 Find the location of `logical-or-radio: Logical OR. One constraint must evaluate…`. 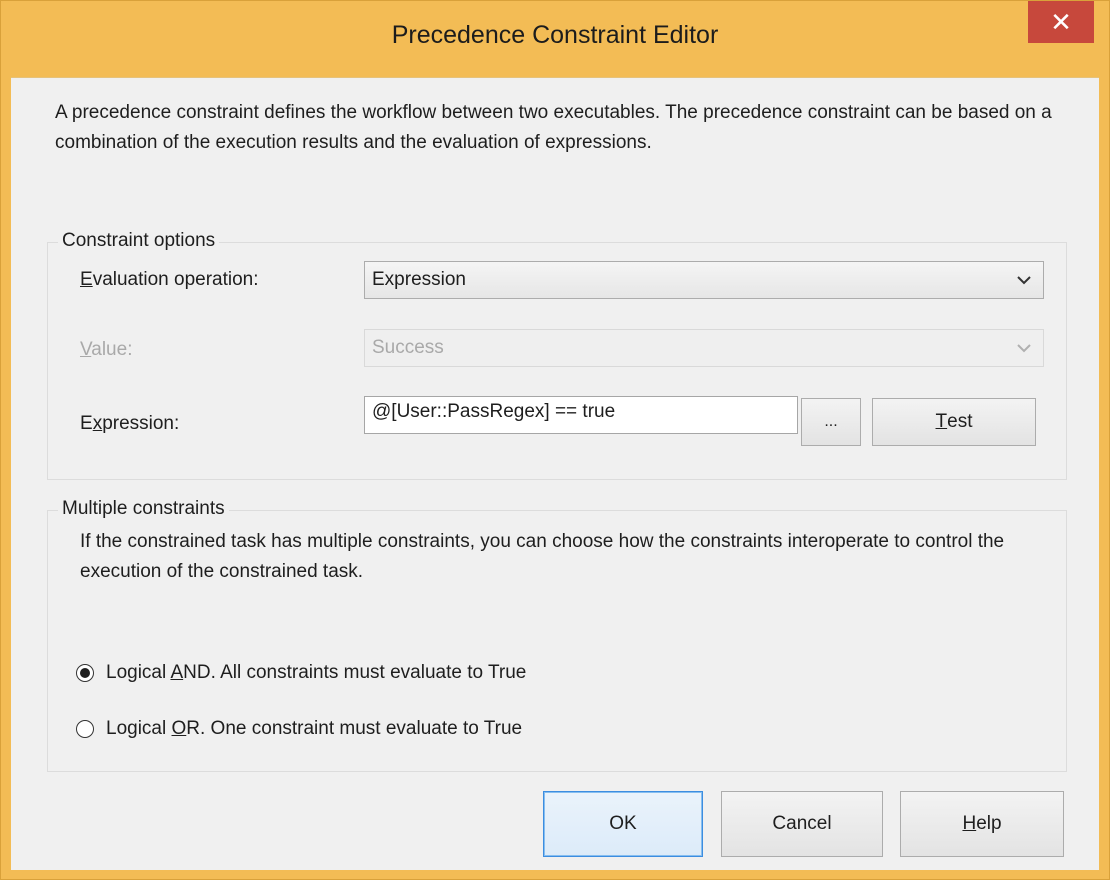

logical-or-radio: Logical OR. One constraint must evaluate… is located at coordinates (299, 729).